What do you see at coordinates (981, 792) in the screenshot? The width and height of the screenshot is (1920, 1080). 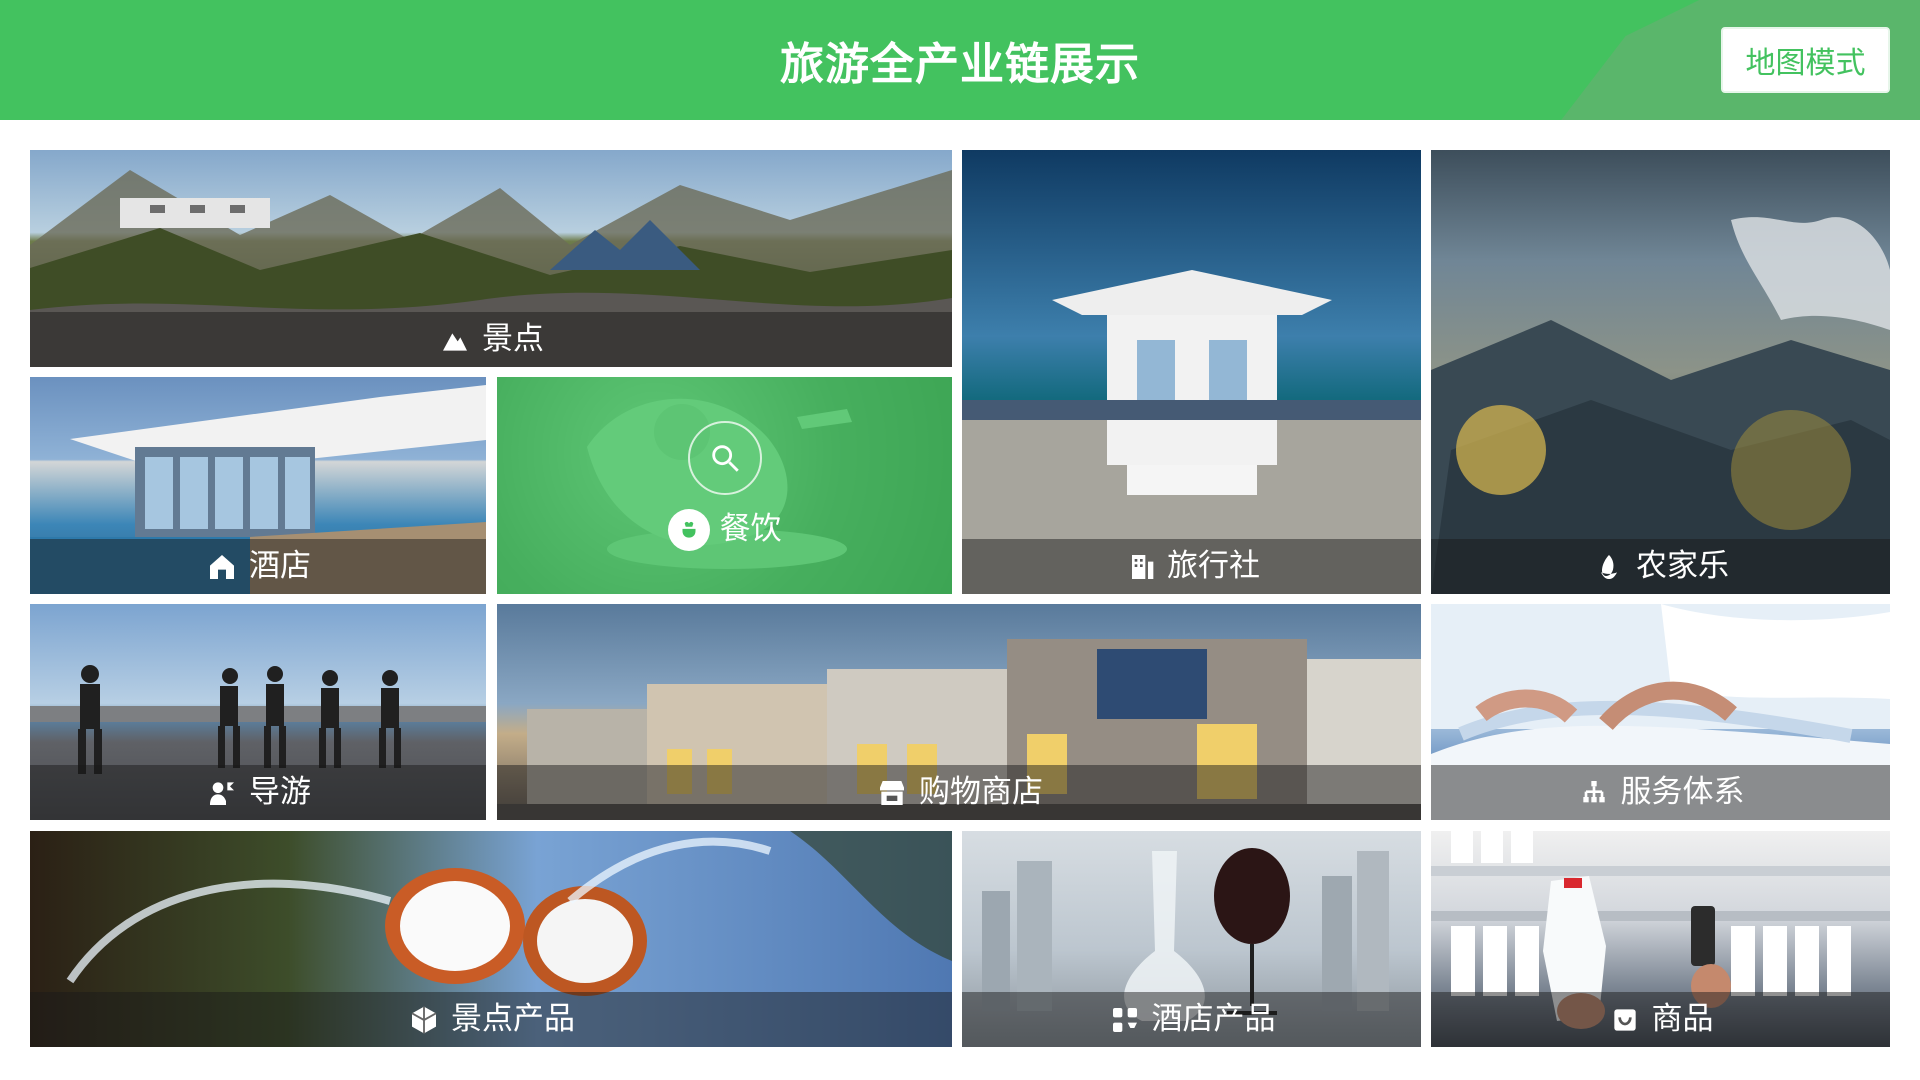 I see `shopping-store-label: 购物商店` at bounding box center [981, 792].